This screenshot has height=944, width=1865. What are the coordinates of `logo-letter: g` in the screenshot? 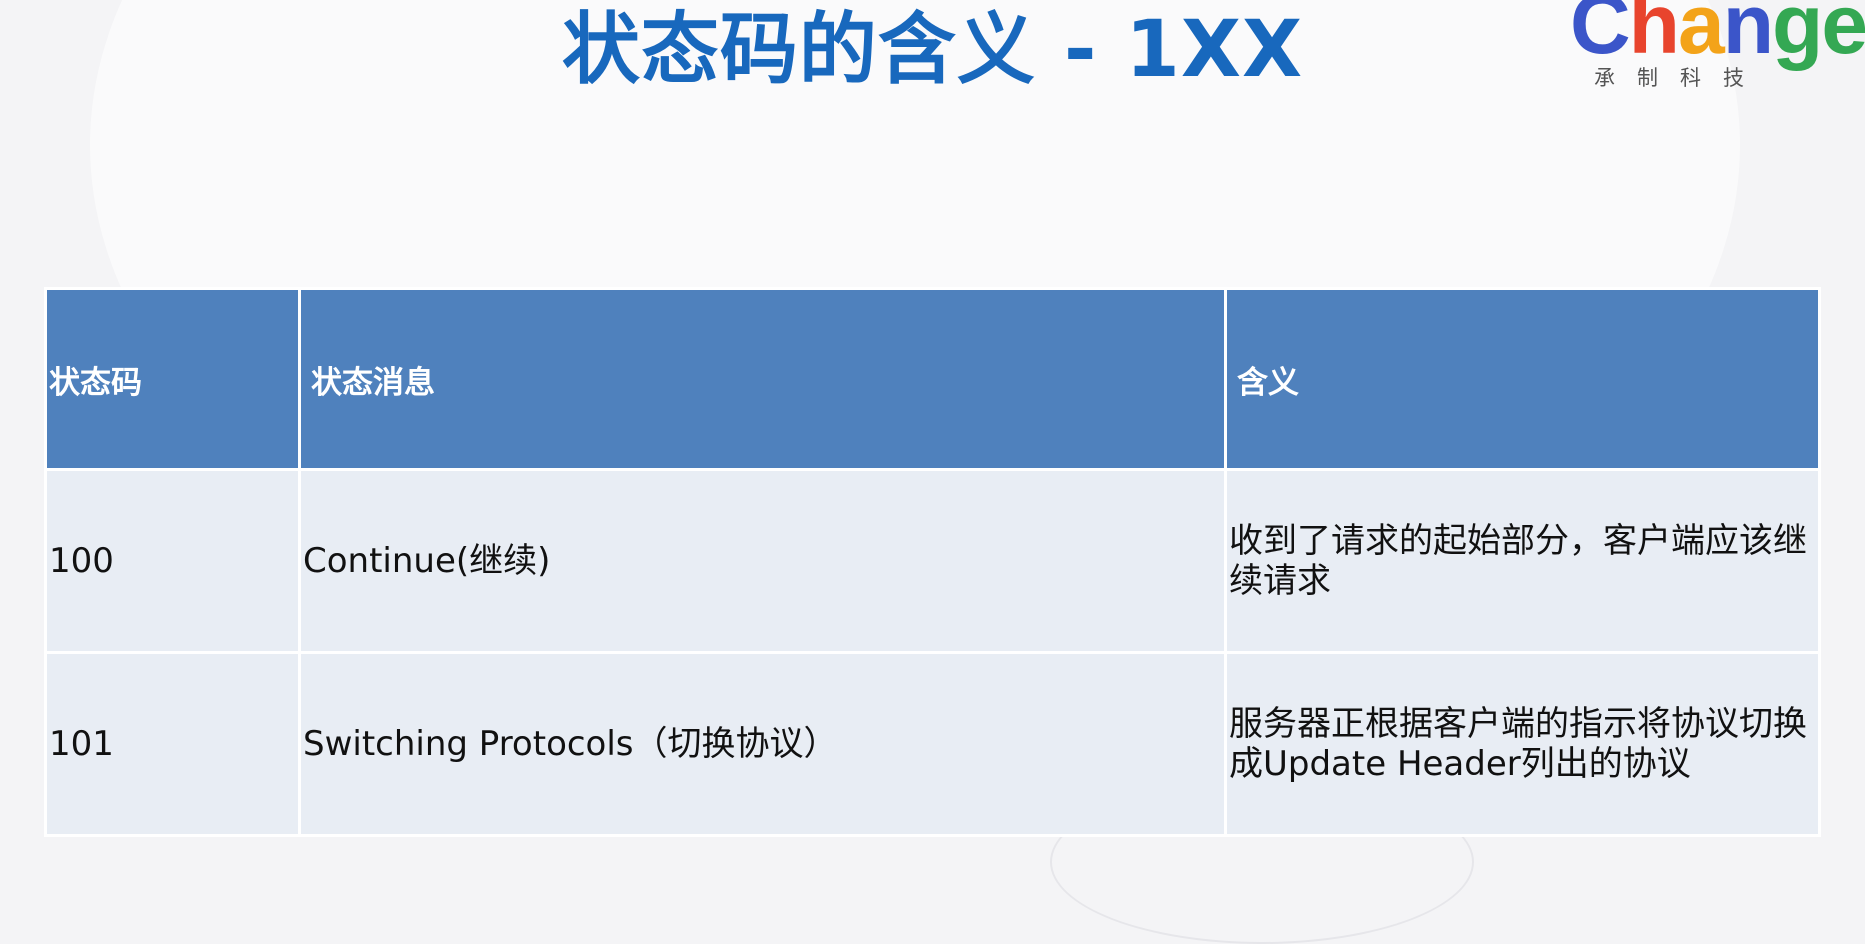 It's located at (1797, 35).